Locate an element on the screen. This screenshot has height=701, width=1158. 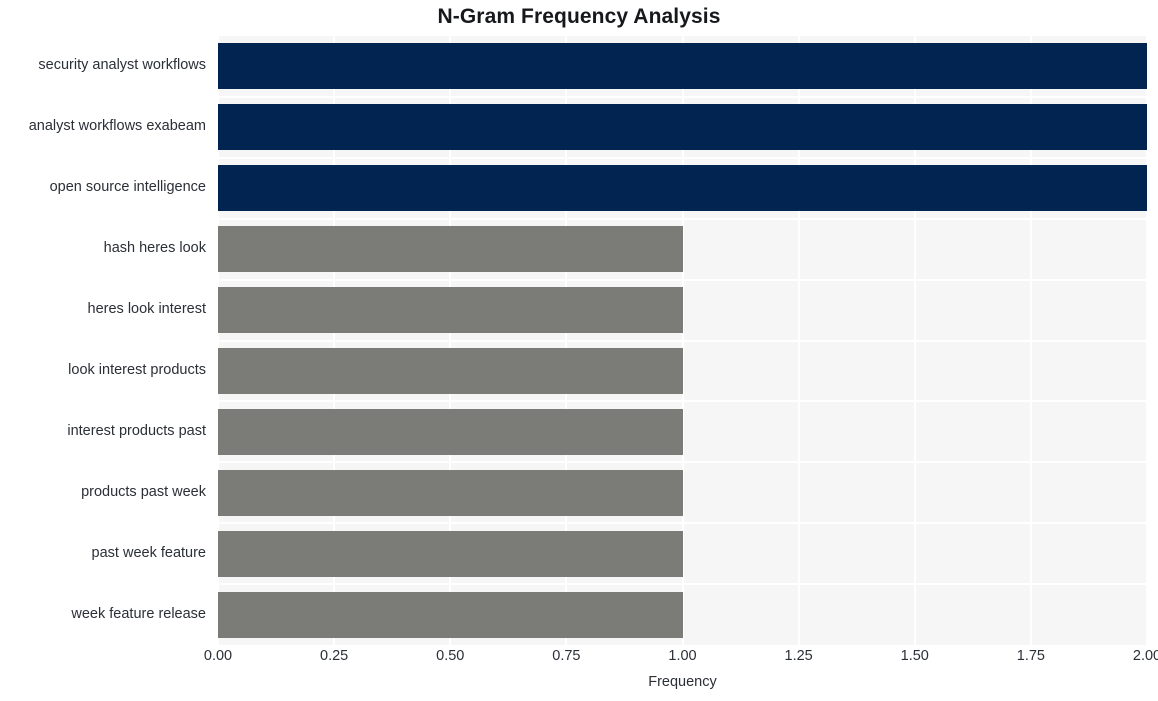
x-axis-tick-labels: 0.00 0.25 0.50 0.75 1.00 1.25 1.50 1.75 2.00 is located at coordinates (579, 660).